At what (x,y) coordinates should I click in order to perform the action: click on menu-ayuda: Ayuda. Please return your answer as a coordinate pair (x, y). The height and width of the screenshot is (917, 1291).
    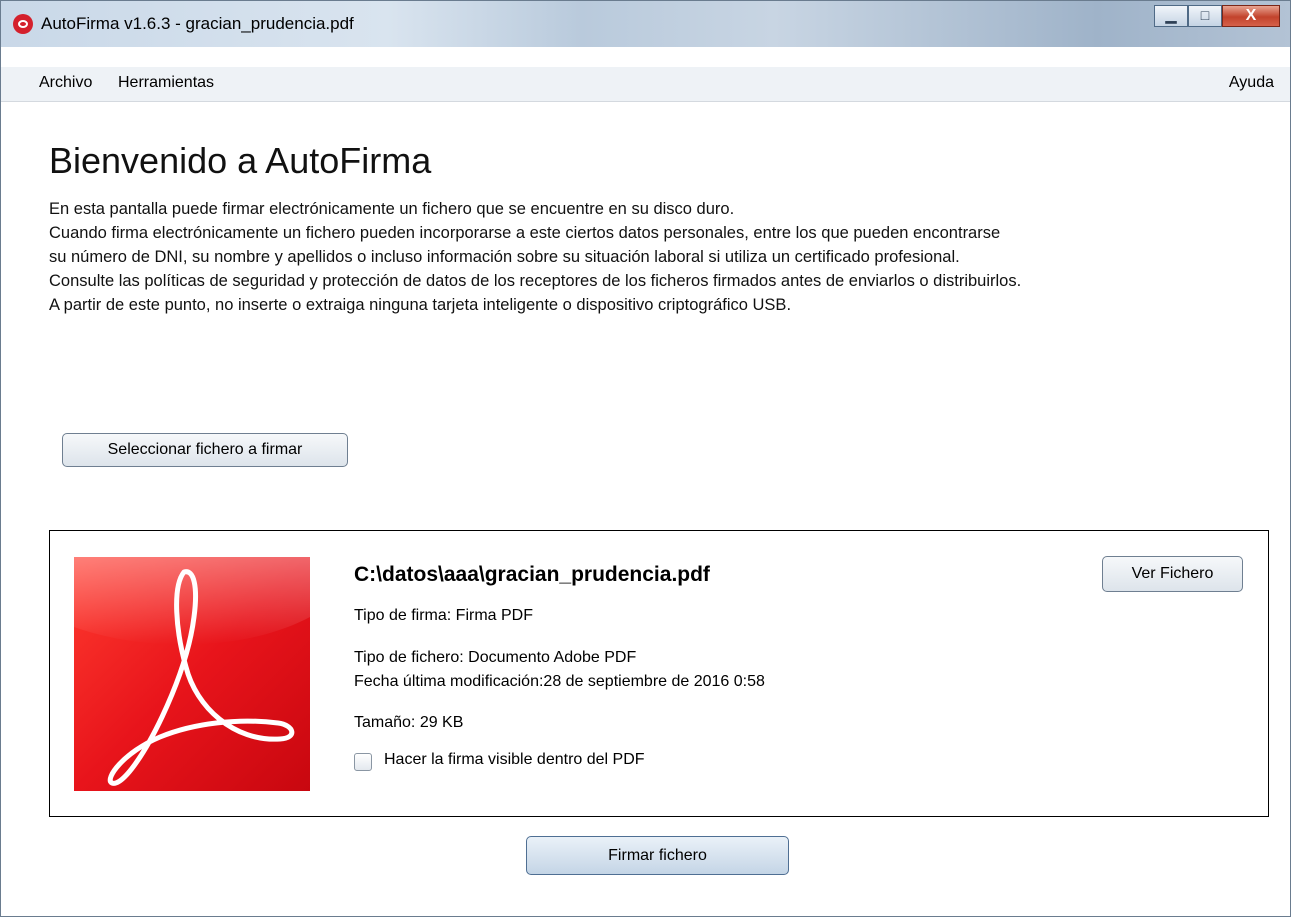
    Looking at the image, I should click on (1251, 83).